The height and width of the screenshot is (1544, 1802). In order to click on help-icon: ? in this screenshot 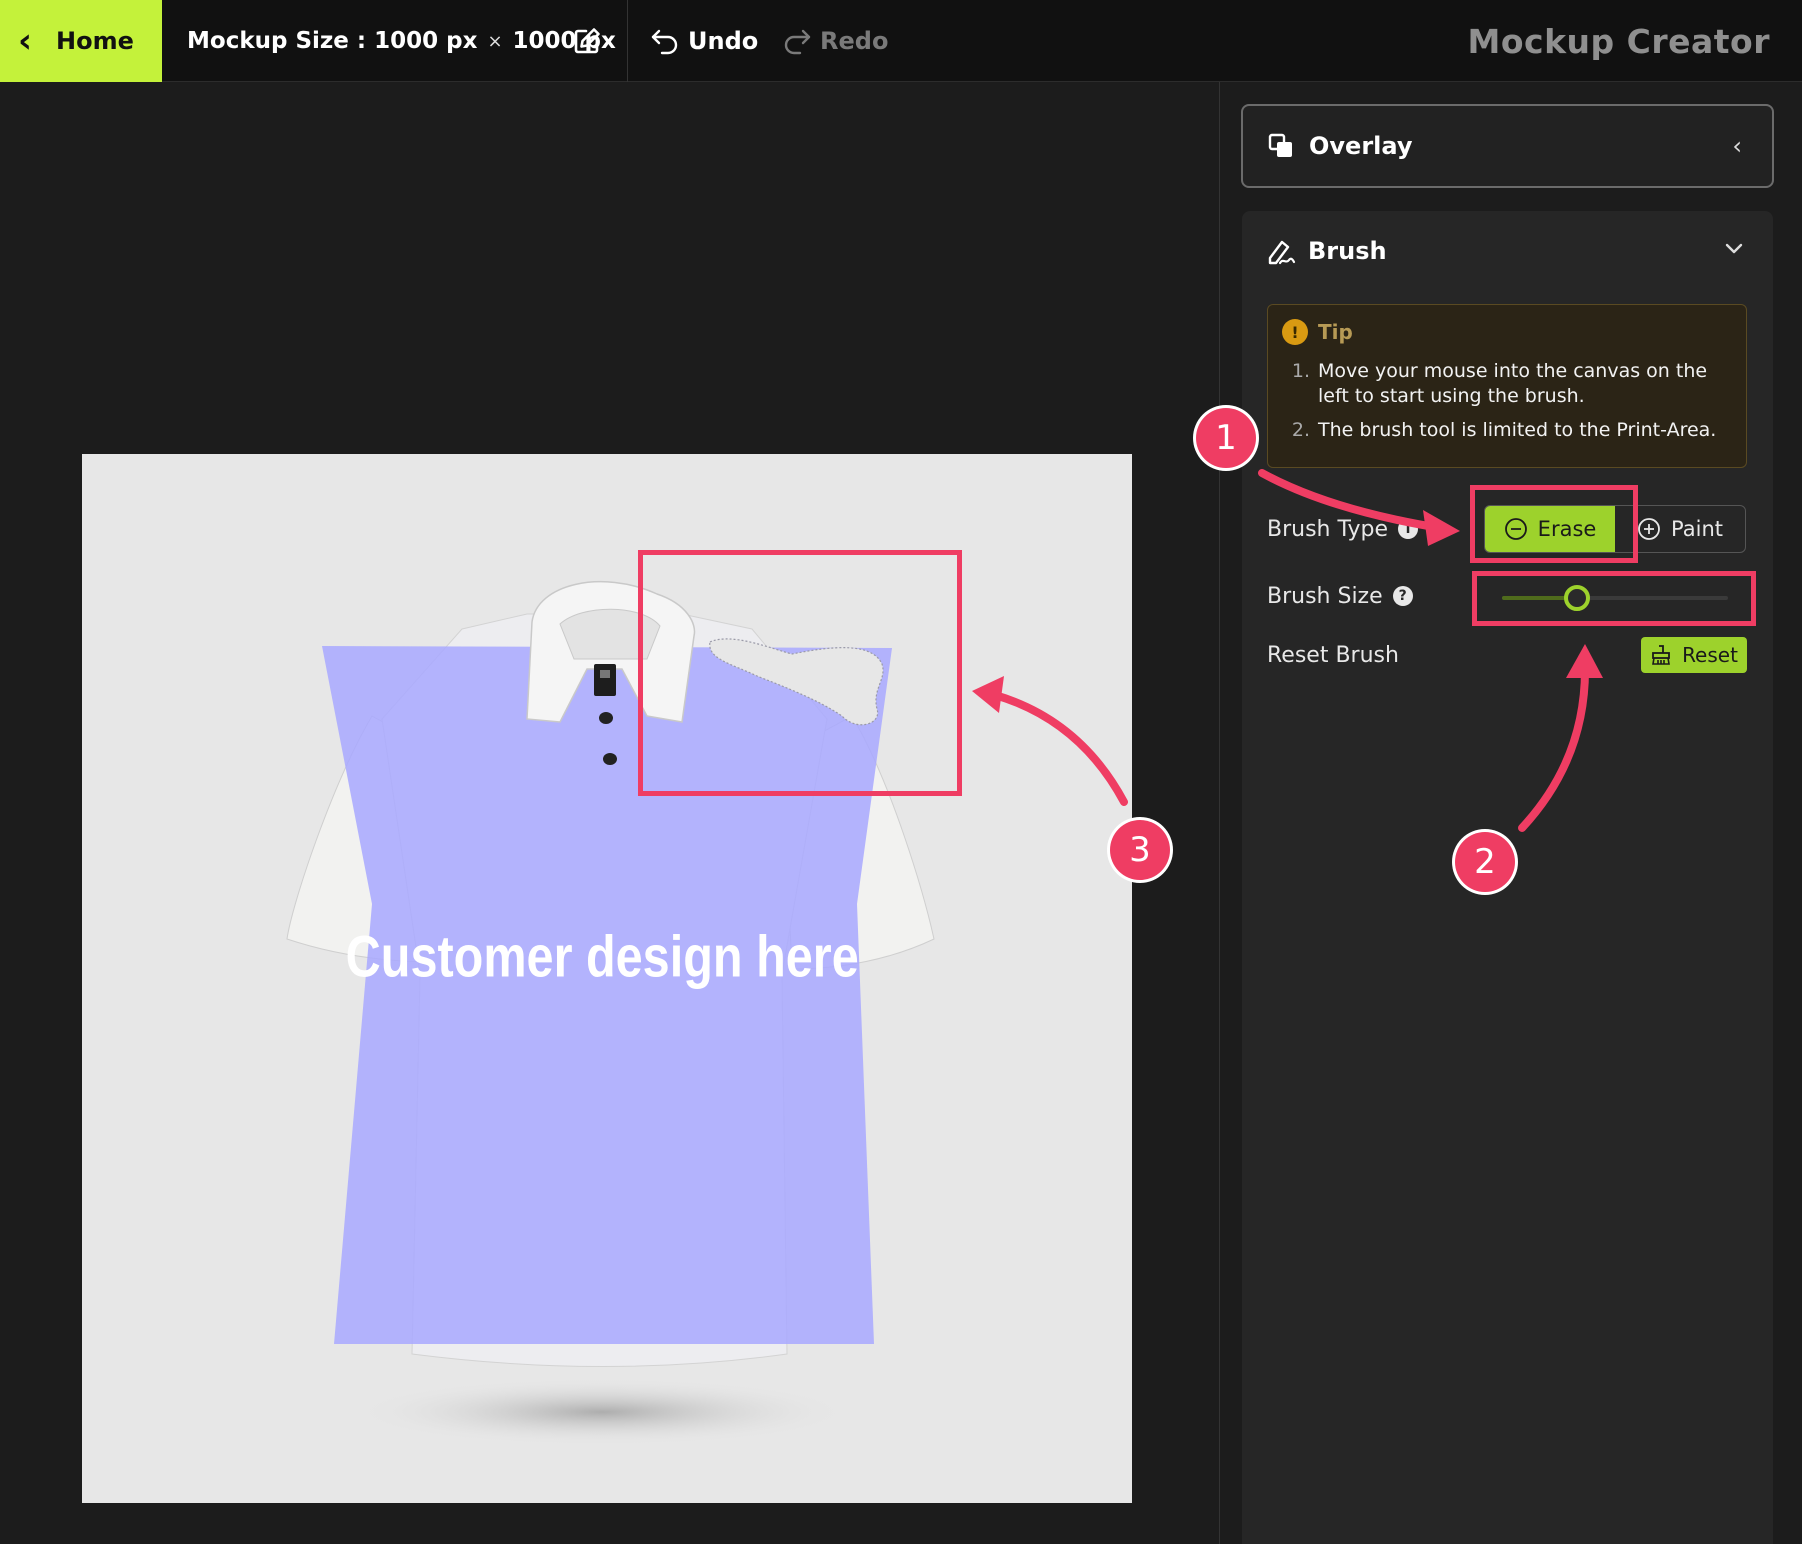, I will do `click(1402, 596)`.